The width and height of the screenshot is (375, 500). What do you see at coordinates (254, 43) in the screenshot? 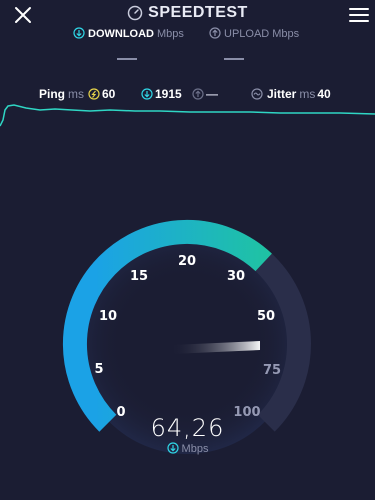
I see `tab-upload: UPLOAD Mbps` at bounding box center [254, 43].